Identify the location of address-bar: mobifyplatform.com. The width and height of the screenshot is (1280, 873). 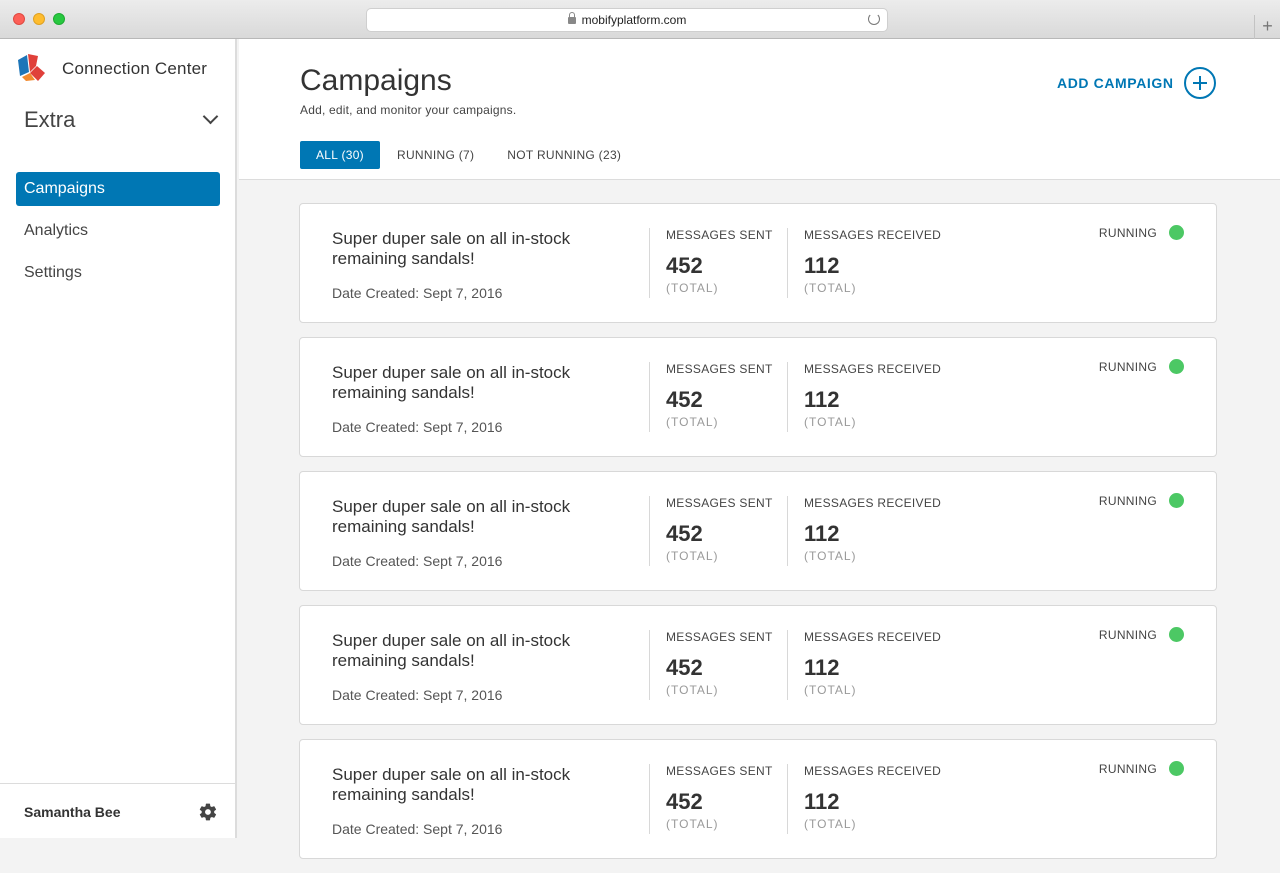
(627, 20).